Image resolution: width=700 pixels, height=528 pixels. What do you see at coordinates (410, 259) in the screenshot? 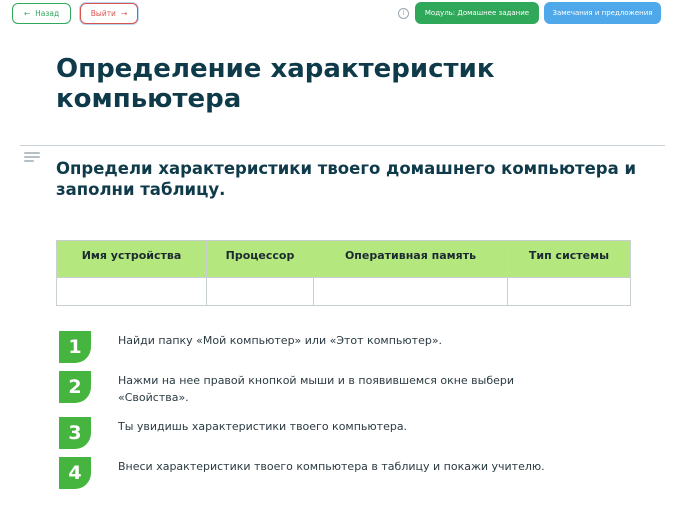
I see `column-header-ram: Оперативная память` at bounding box center [410, 259].